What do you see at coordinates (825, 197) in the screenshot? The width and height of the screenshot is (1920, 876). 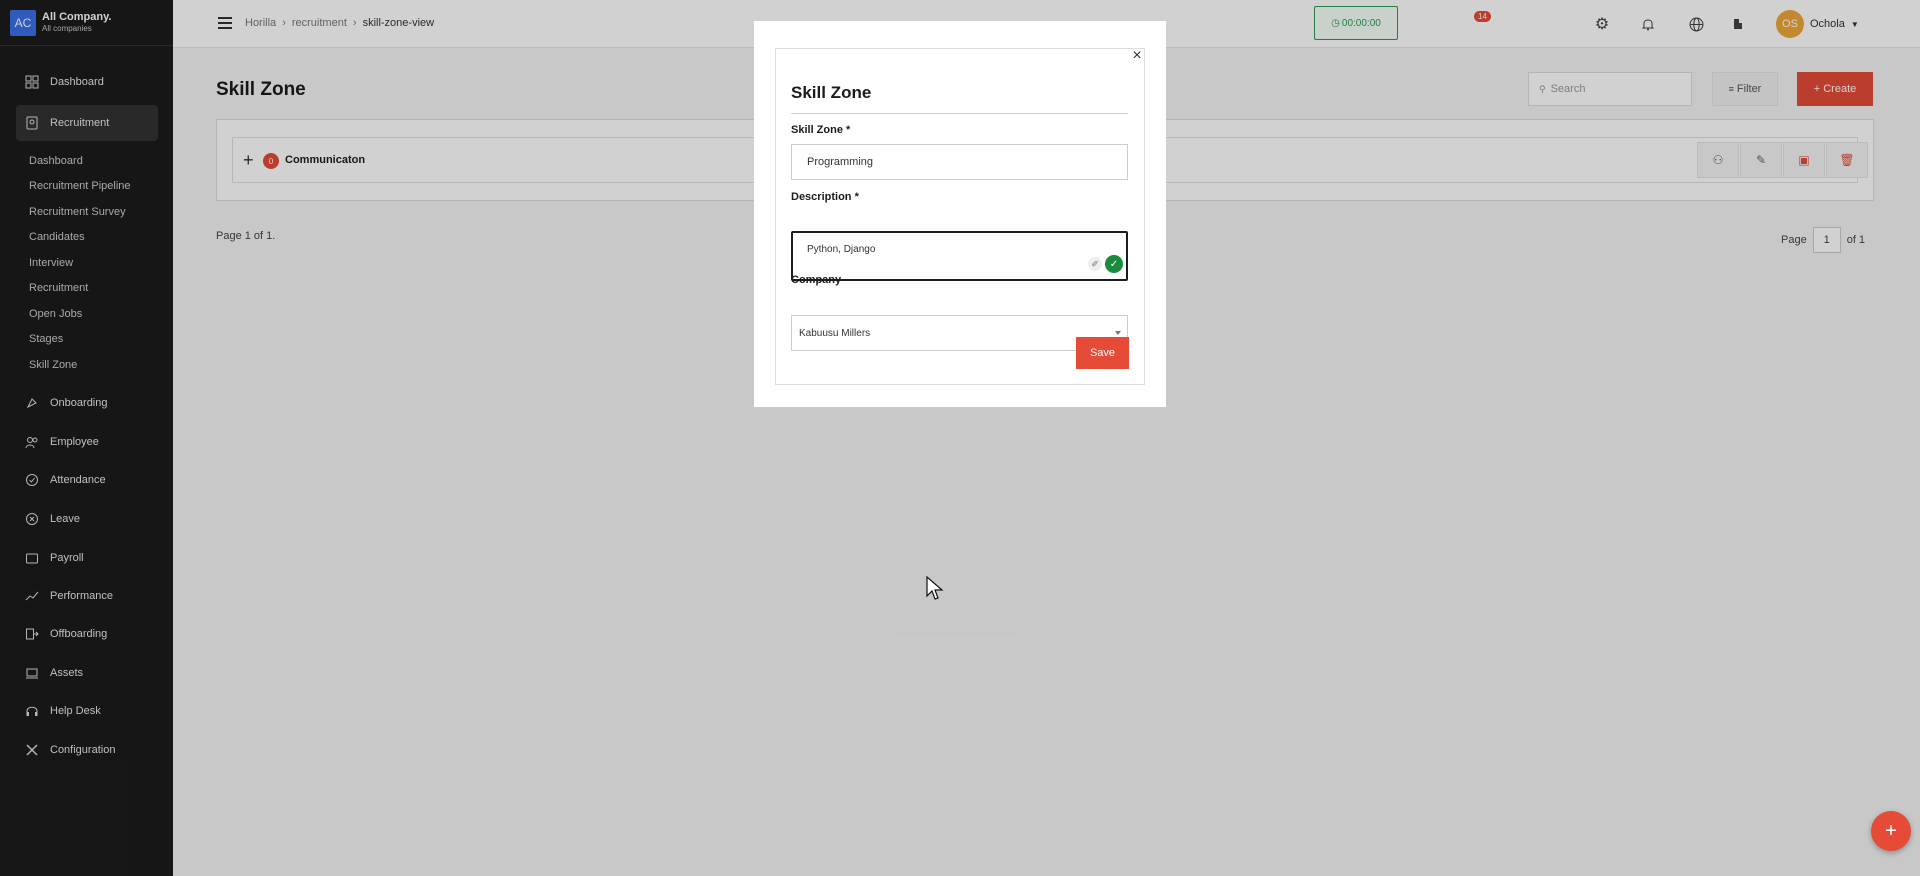 I see `description-label: Description *` at bounding box center [825, 197].